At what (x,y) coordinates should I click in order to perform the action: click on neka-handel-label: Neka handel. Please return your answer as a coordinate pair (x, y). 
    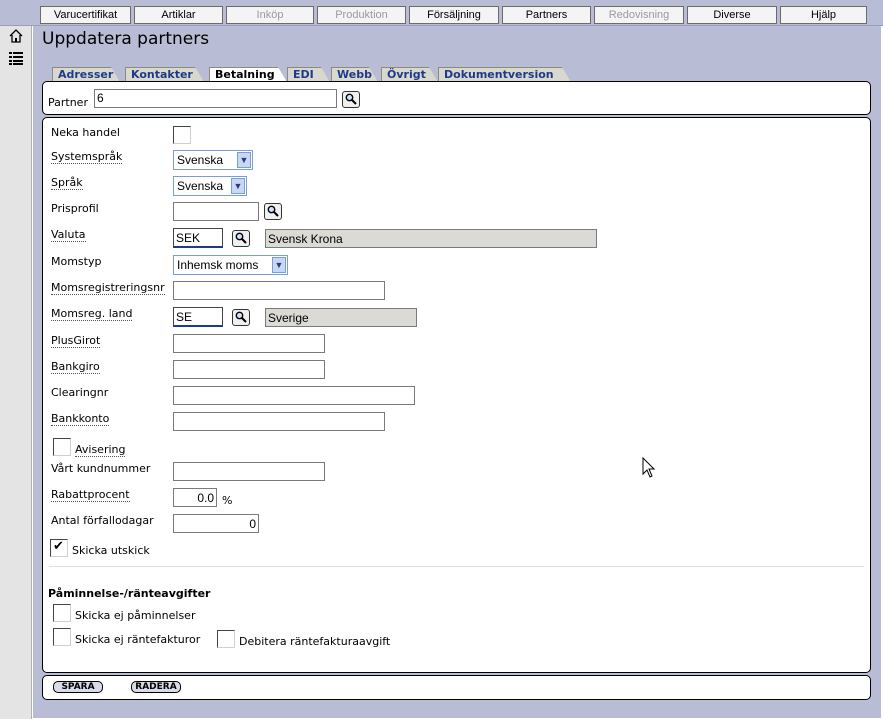
    Looking at the image, I should click on (85, 132).